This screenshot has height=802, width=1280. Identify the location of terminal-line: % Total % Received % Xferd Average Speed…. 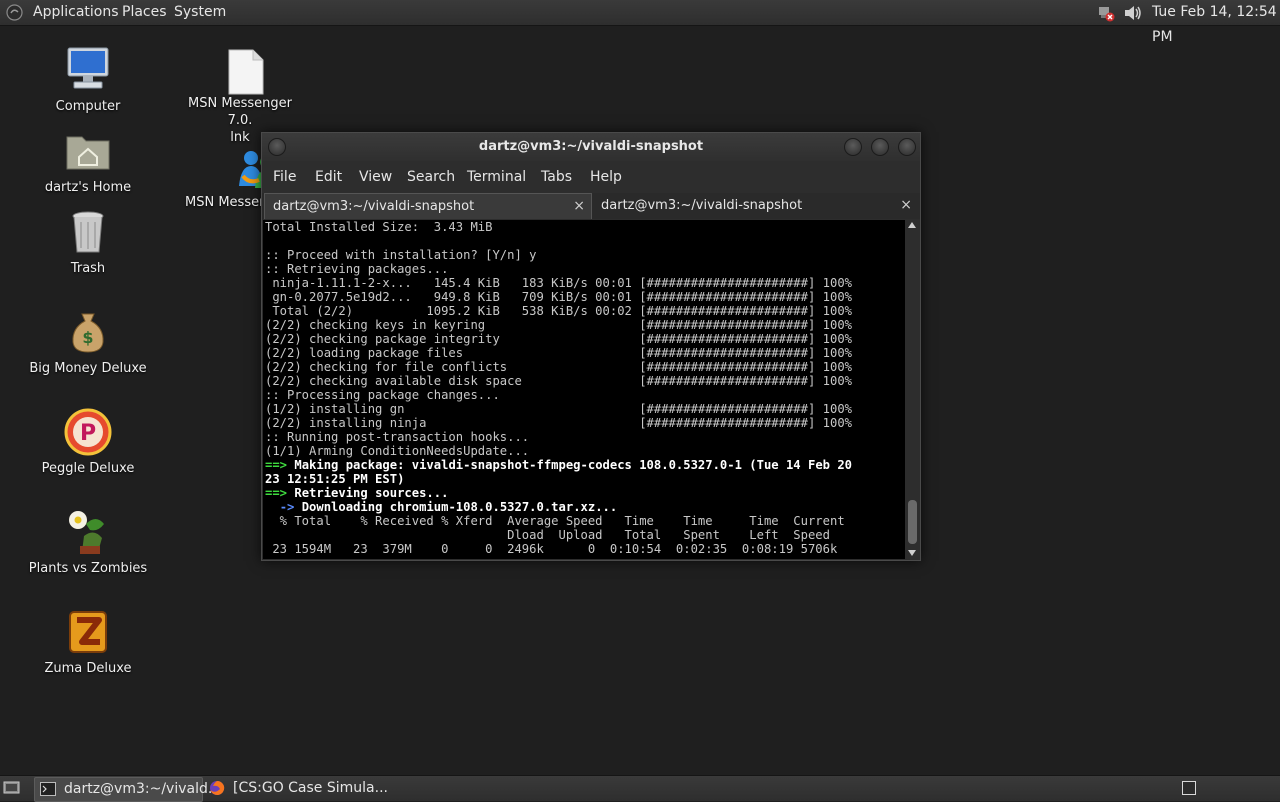
(555, 521).